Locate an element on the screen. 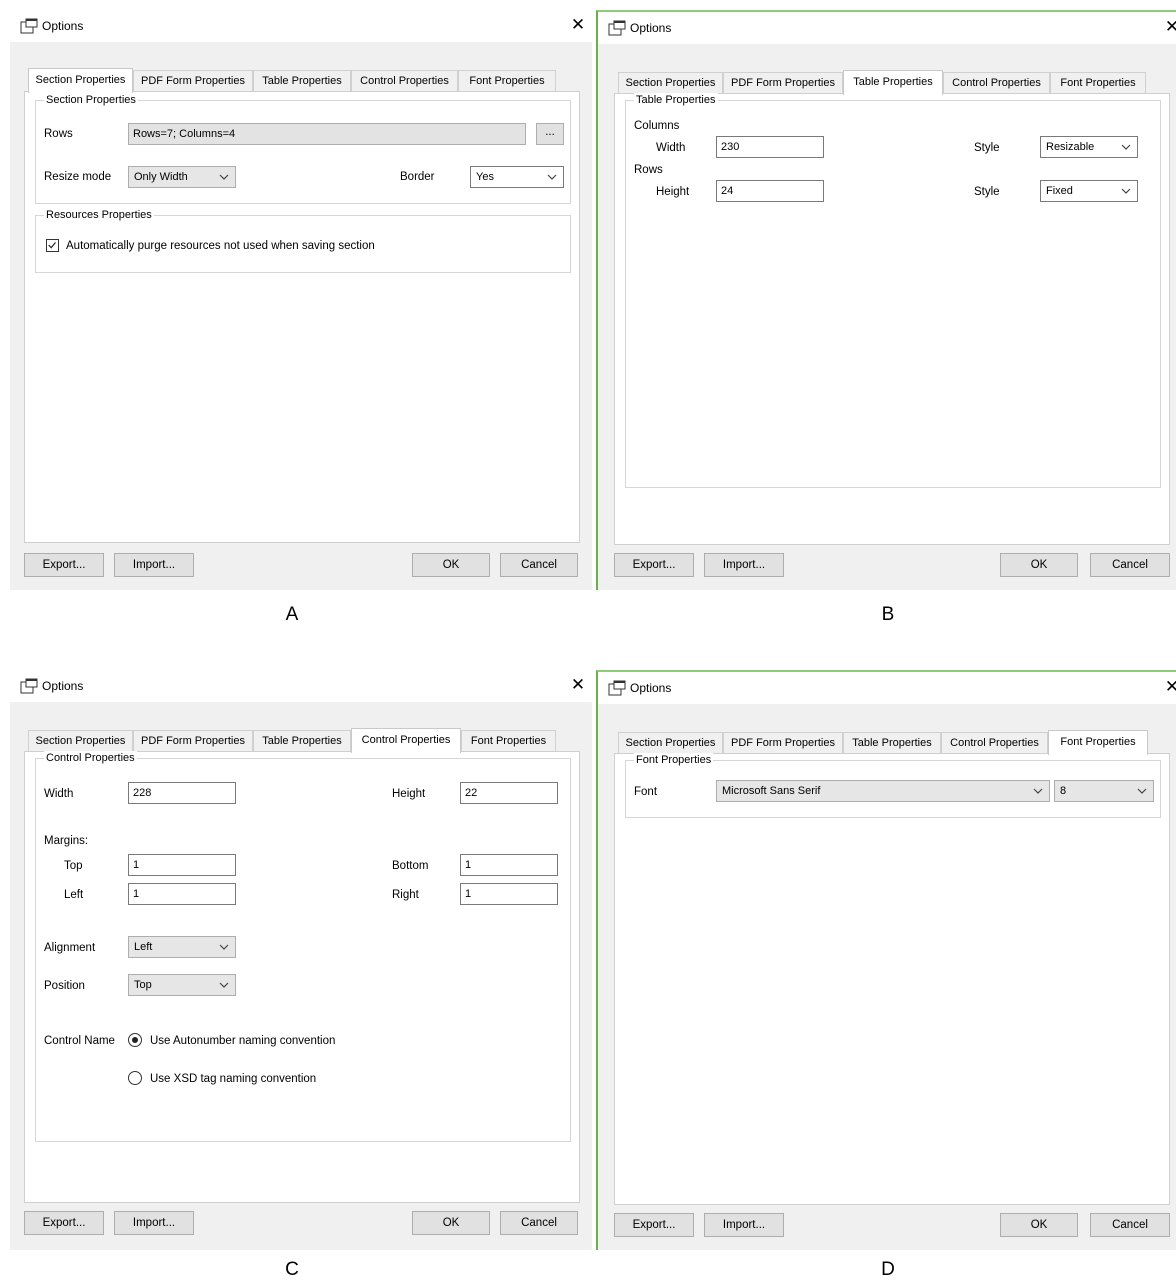 Image resolution: width=1176 pixels, height=1281 pixels. position-select: Top is located at coordinates (182, 985).